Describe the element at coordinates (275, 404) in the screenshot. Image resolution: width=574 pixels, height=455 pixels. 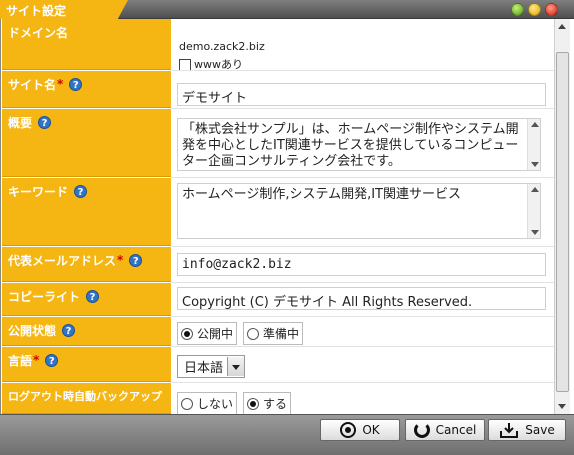
I see `radio-backup-yes-label: する` at that location.